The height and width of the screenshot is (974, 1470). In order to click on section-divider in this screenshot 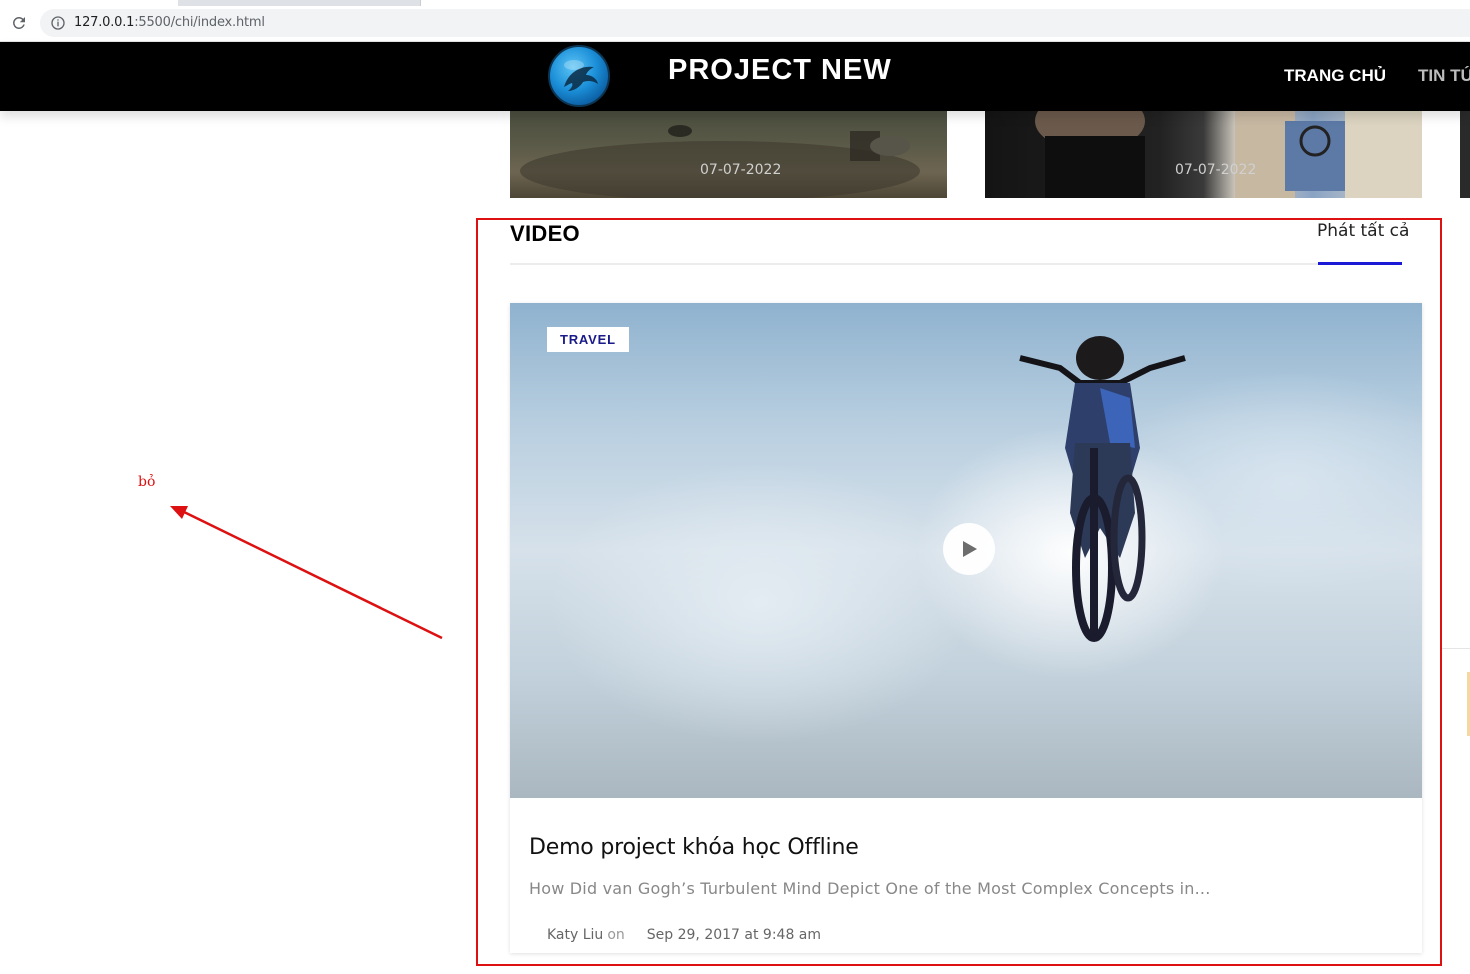, I will do `click(956, 264)`.